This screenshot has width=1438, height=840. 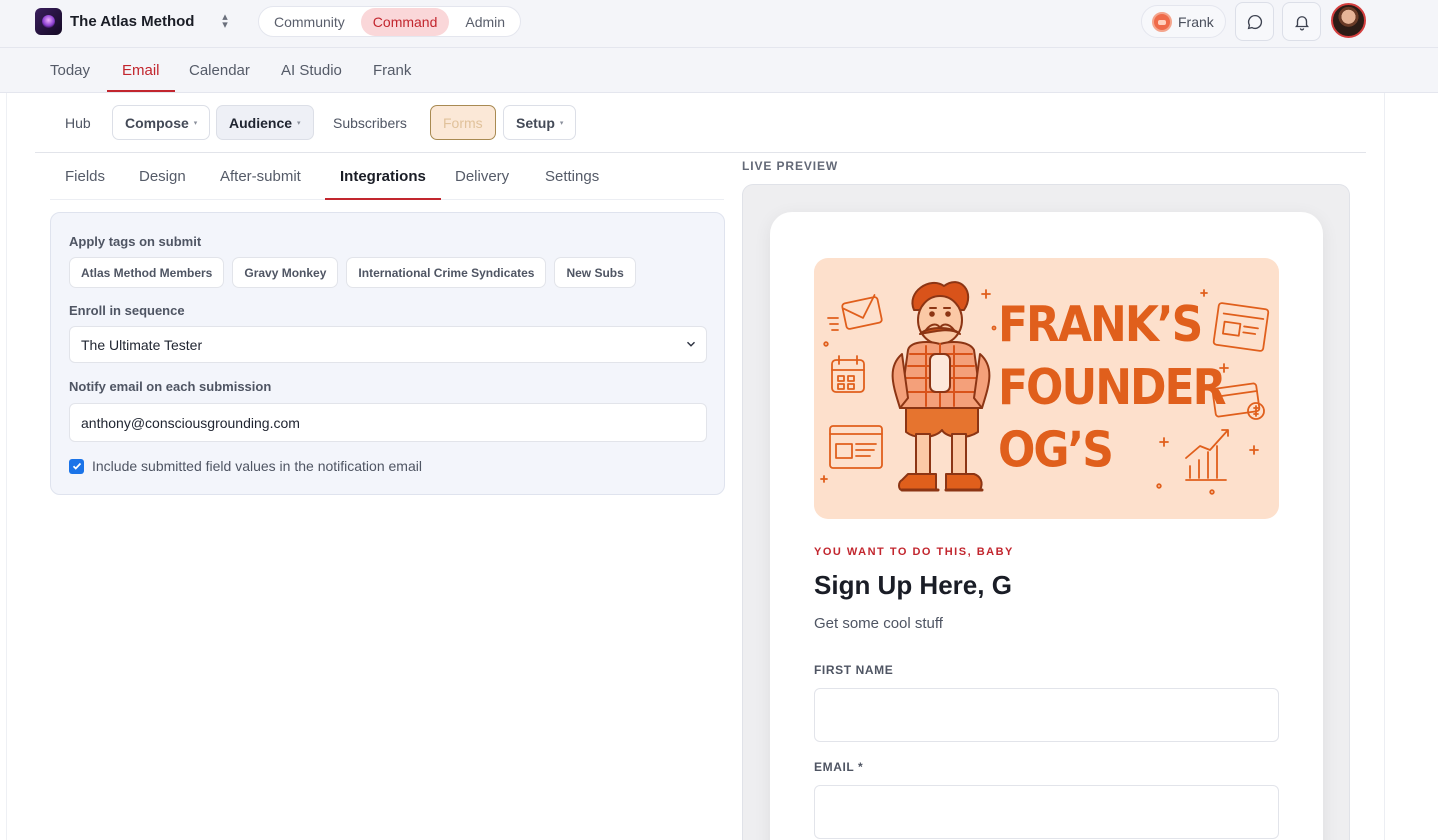 I want to click on email-field, so click(x=1046, y=812).